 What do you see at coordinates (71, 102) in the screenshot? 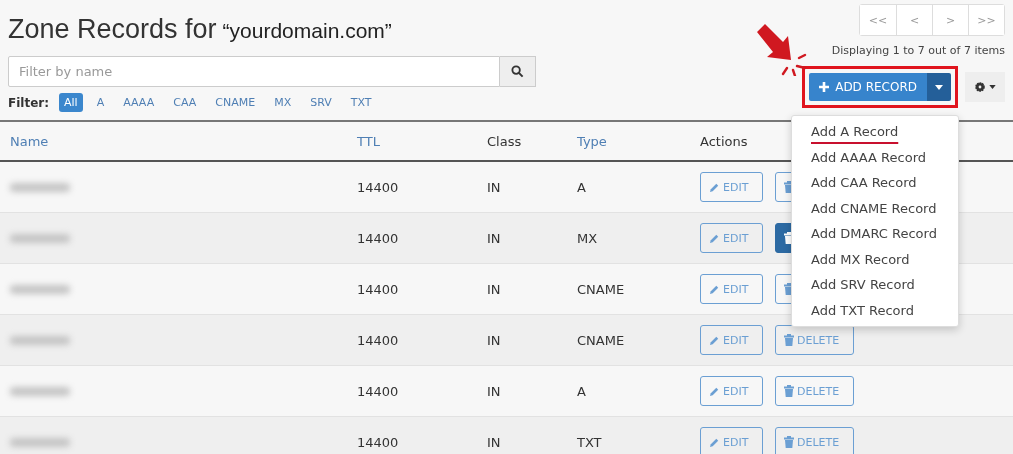
I see `filter-option: All` at bounding box center [71, 102].